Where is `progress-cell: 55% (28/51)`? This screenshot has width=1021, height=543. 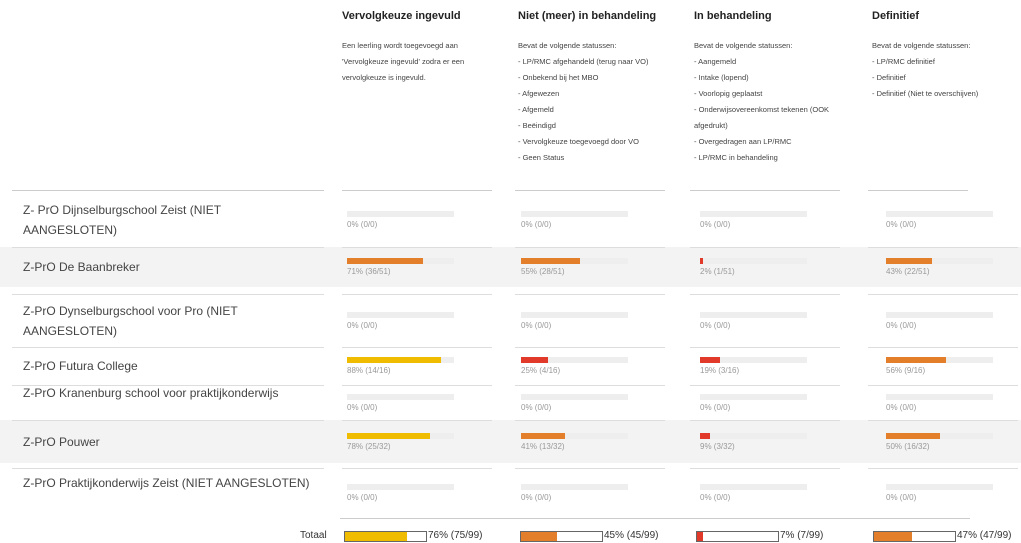 progress-cell: 55% (28/51) is located at coordinates (576, 273).